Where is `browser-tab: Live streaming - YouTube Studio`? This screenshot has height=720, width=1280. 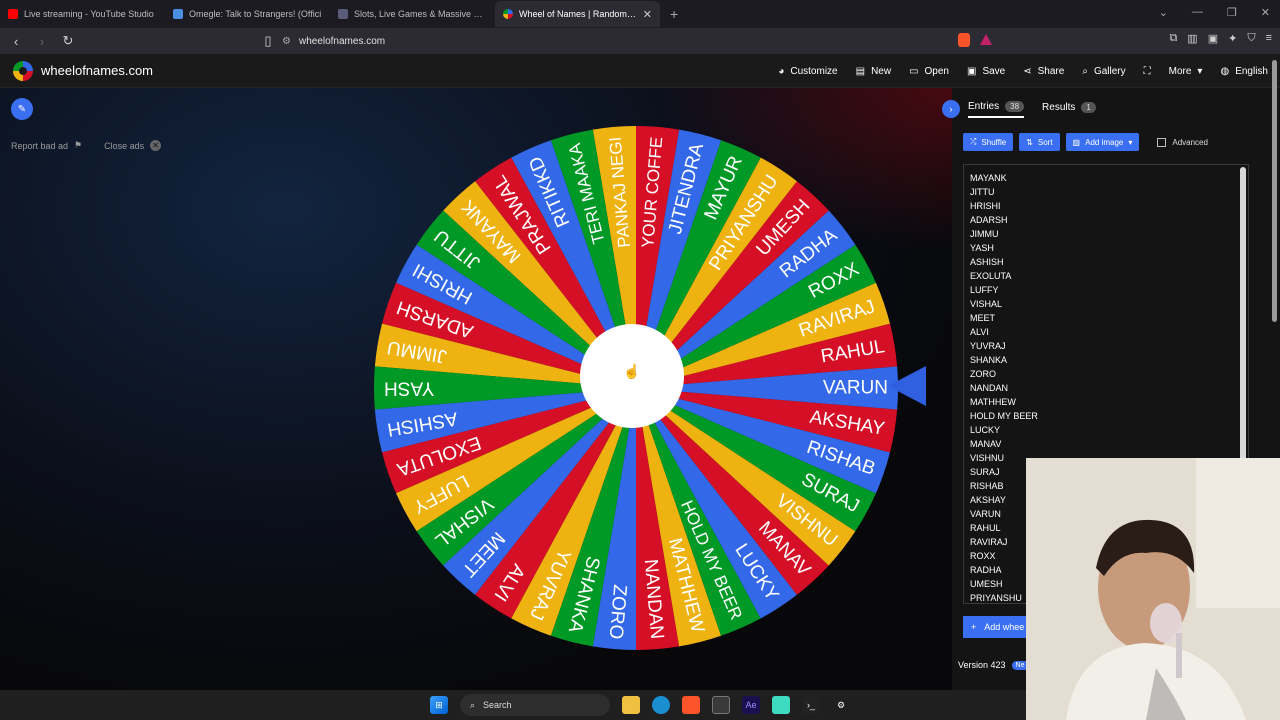
browser-tab: Live streaming - YouTube Studio is located at coordinates (82, 14).